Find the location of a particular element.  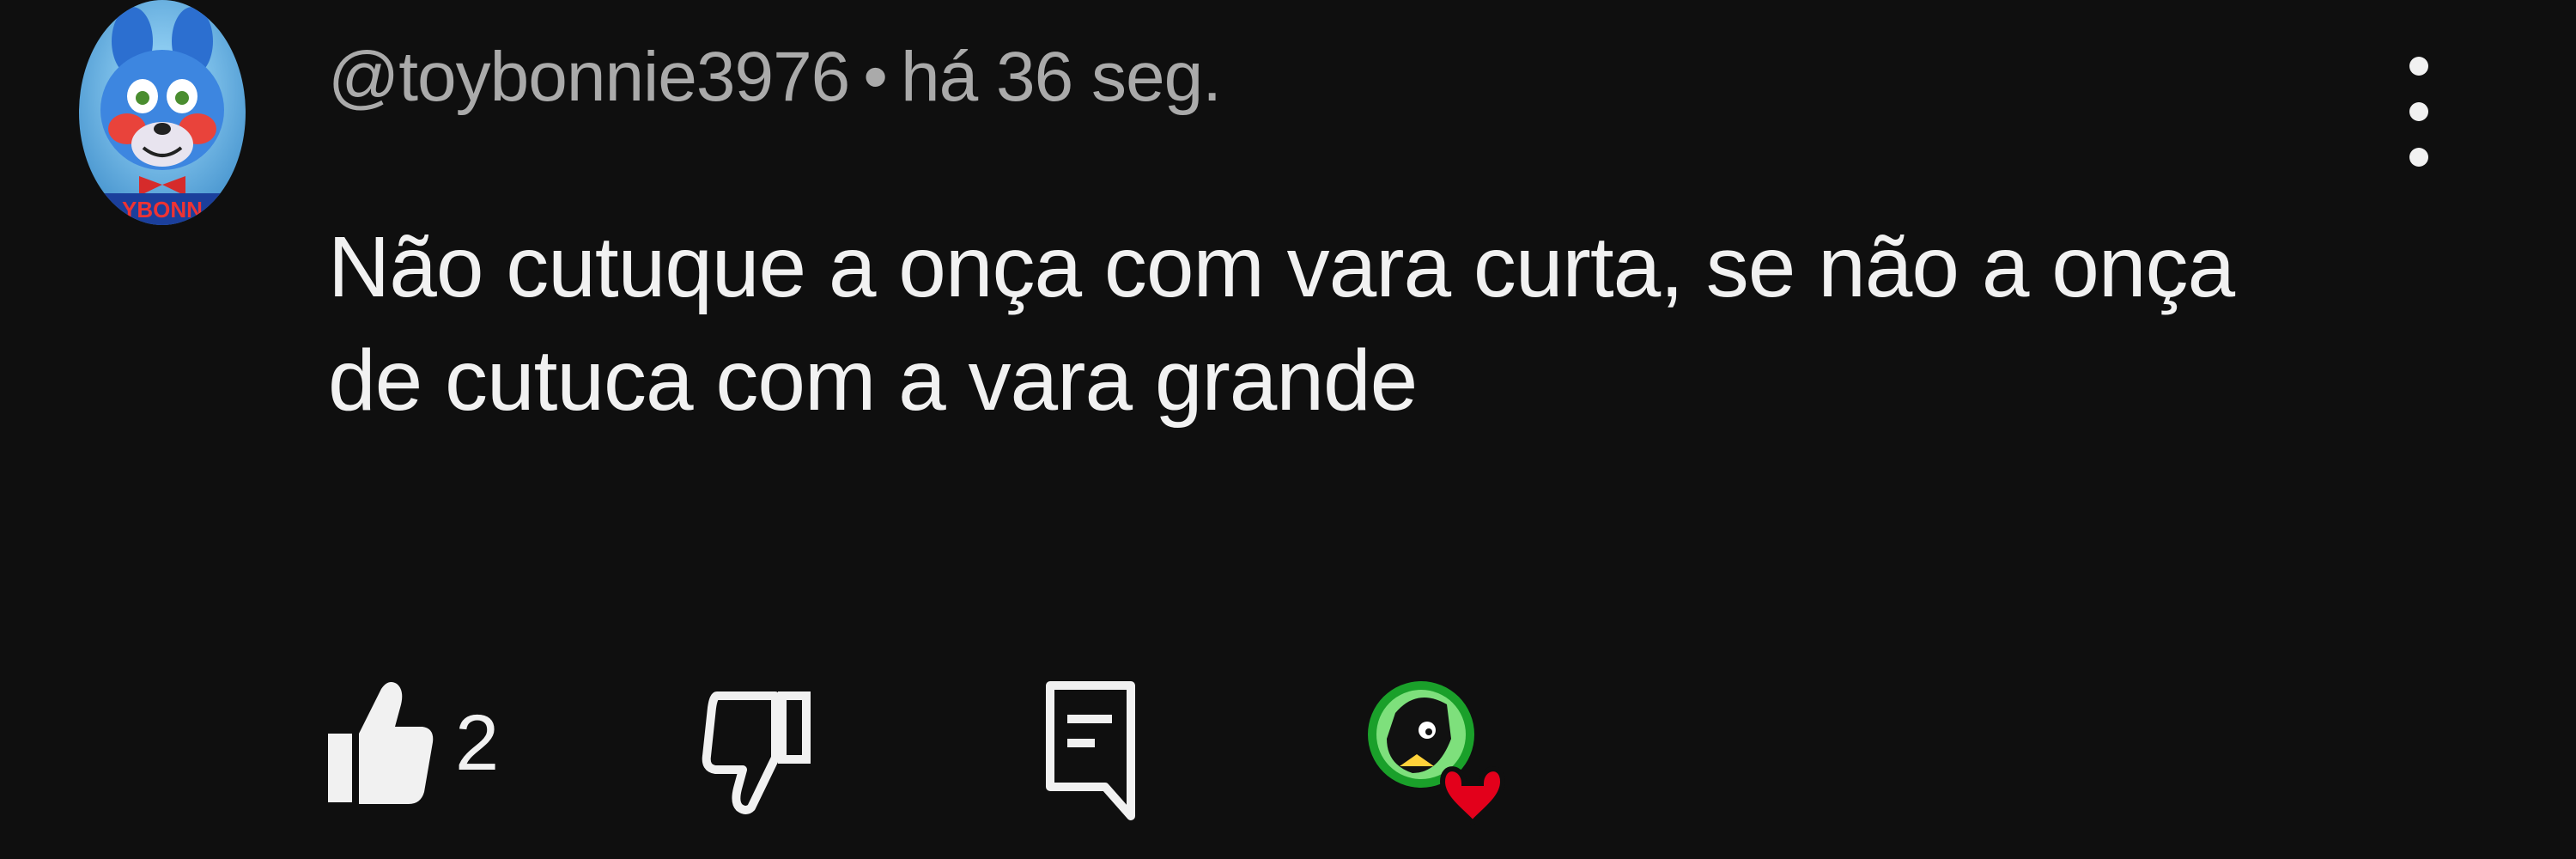

comment-timestamp: há 36 seg. is located at coordinates (1061, 77).